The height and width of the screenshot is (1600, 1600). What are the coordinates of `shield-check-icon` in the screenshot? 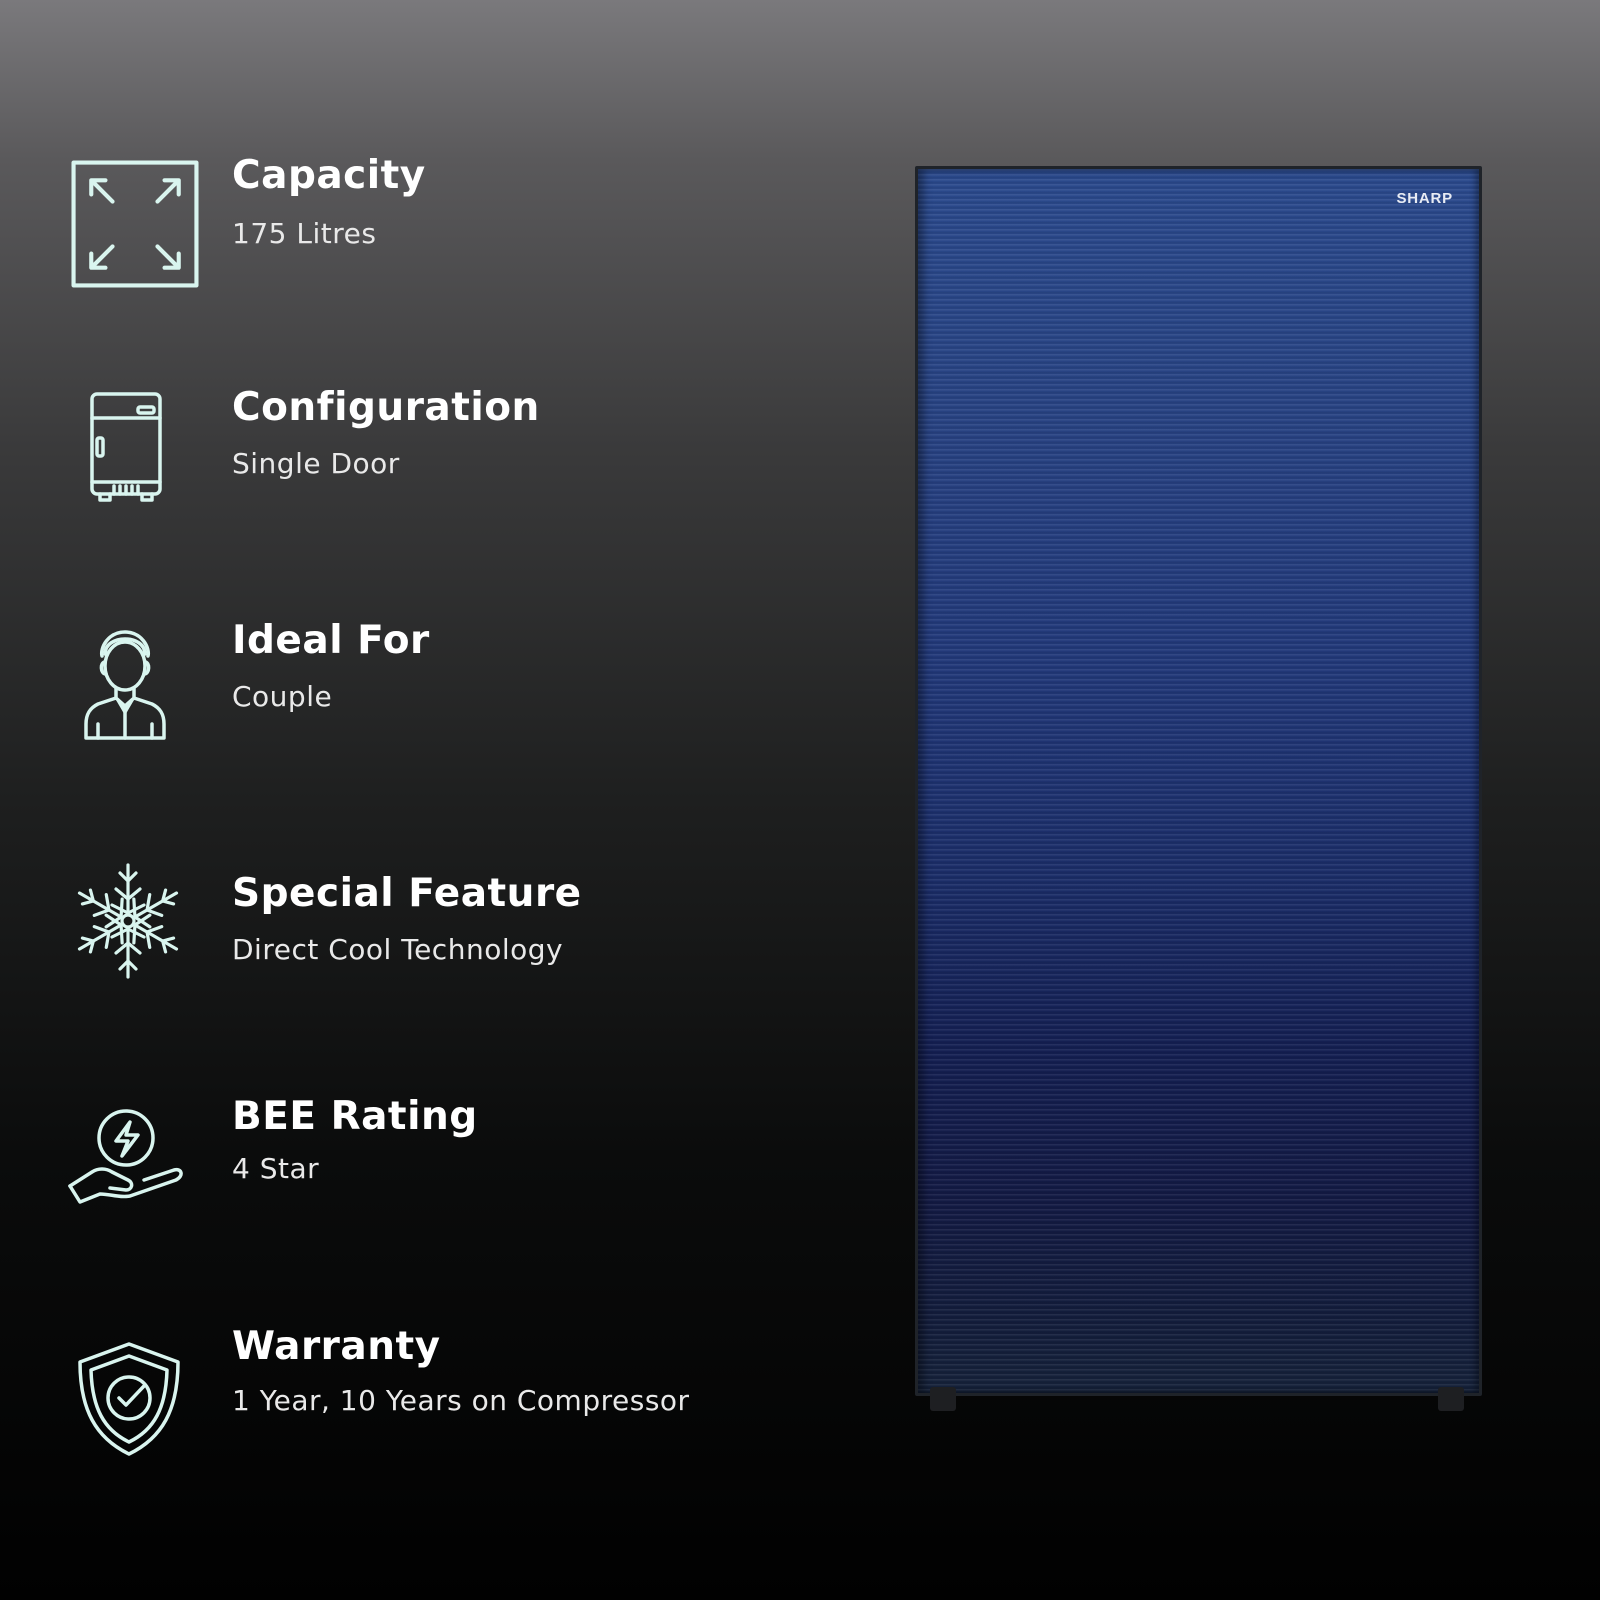 It's located at (139, 1405).